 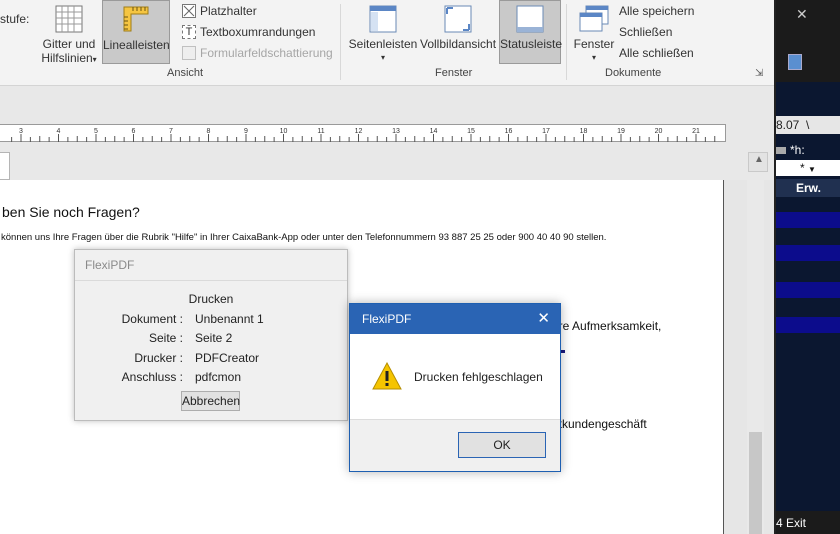 What do you see at coordinates (59, 131) in the screenshot?
I see `ruler-tick-label: 4` at bounding box center [59, 131].